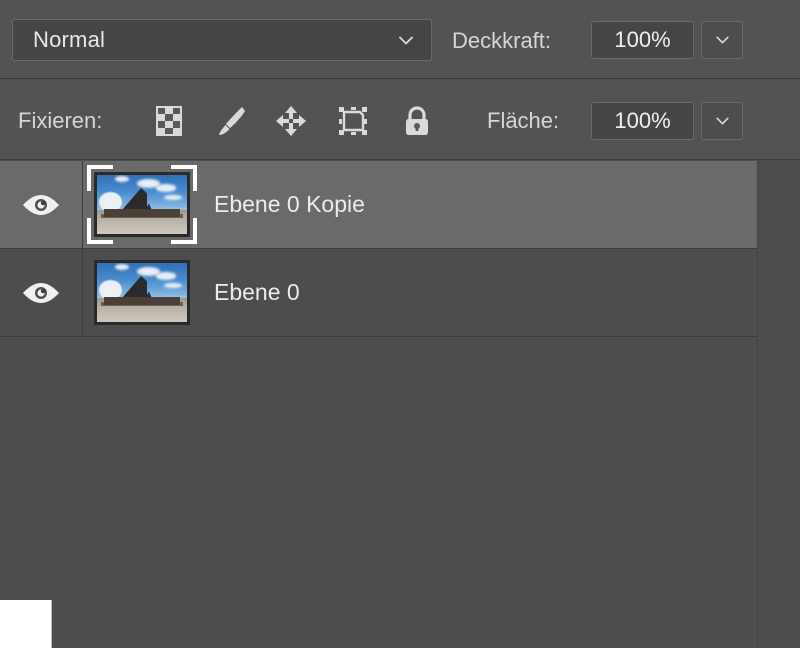 This screenshot has width=800, height=648. Describe the element at coordinates (231, 121) in the screenshot. I see `lock-image-pixels-icon` at that location.